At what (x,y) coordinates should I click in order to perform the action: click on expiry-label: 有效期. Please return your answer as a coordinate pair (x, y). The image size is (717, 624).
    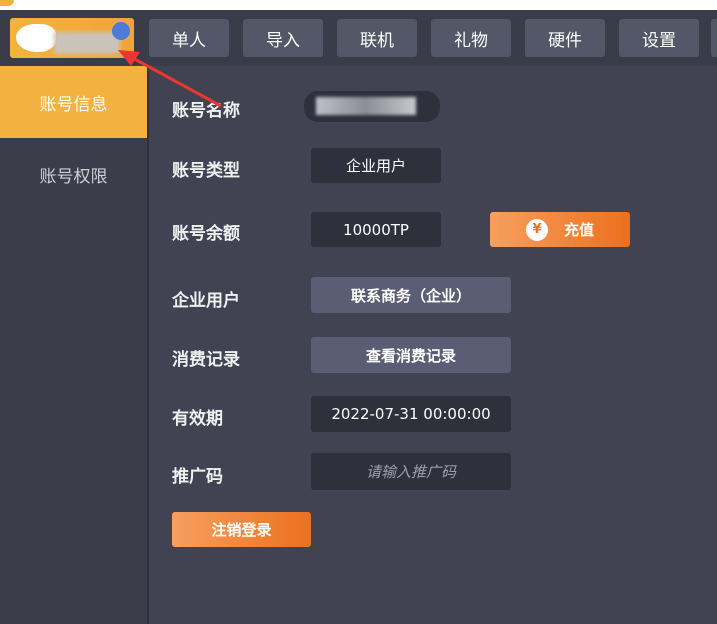
    Looking at the image, I should click on (197, 419).